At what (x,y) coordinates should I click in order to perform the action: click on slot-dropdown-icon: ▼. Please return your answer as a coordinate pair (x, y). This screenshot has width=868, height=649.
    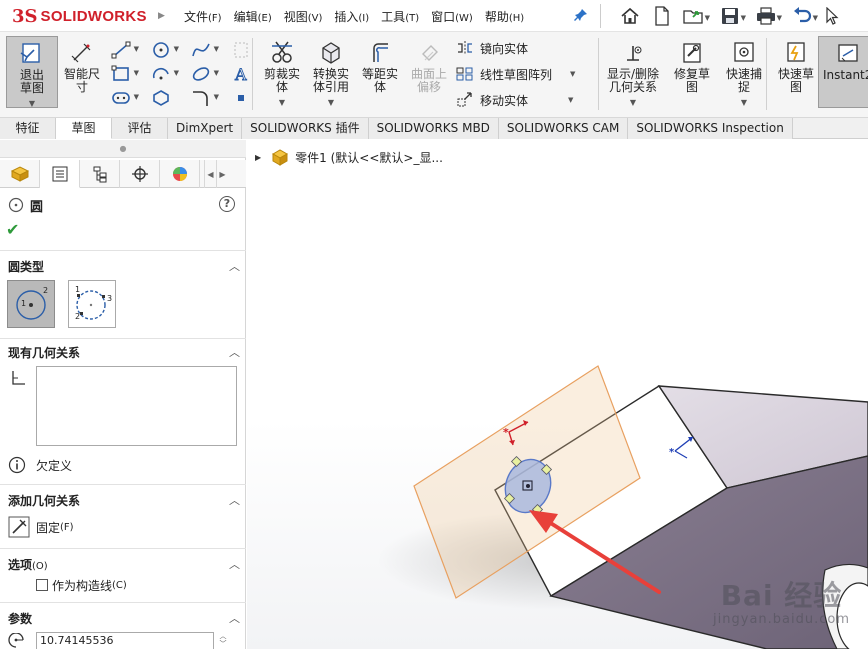
    Looking at the image, I should click on (136, 97).